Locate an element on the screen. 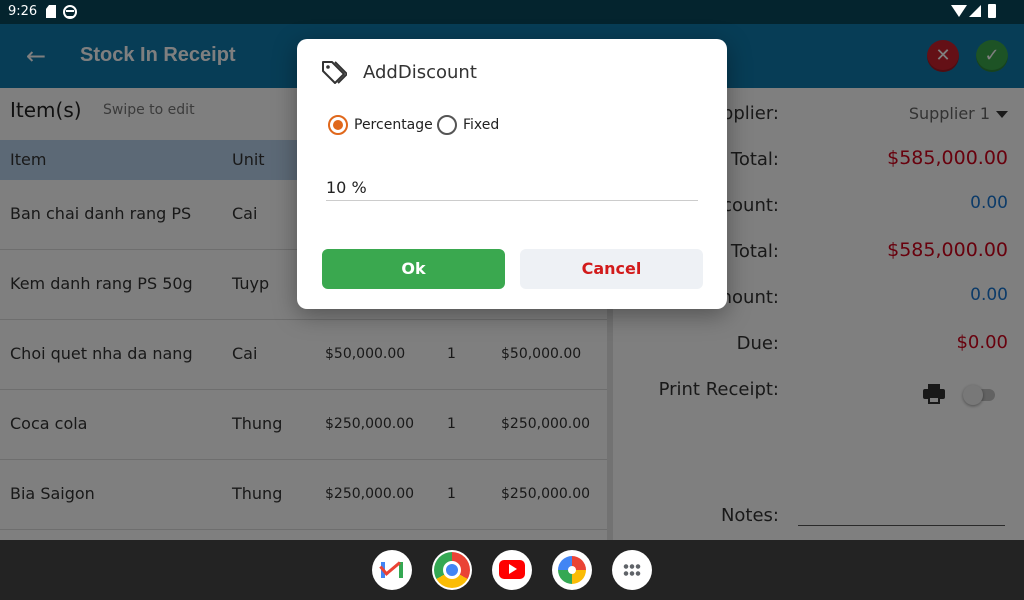 Image resolution: width=1024 pixels, height=600 pixels. fixed-label: Fixed is located at coordinates (481, 125).